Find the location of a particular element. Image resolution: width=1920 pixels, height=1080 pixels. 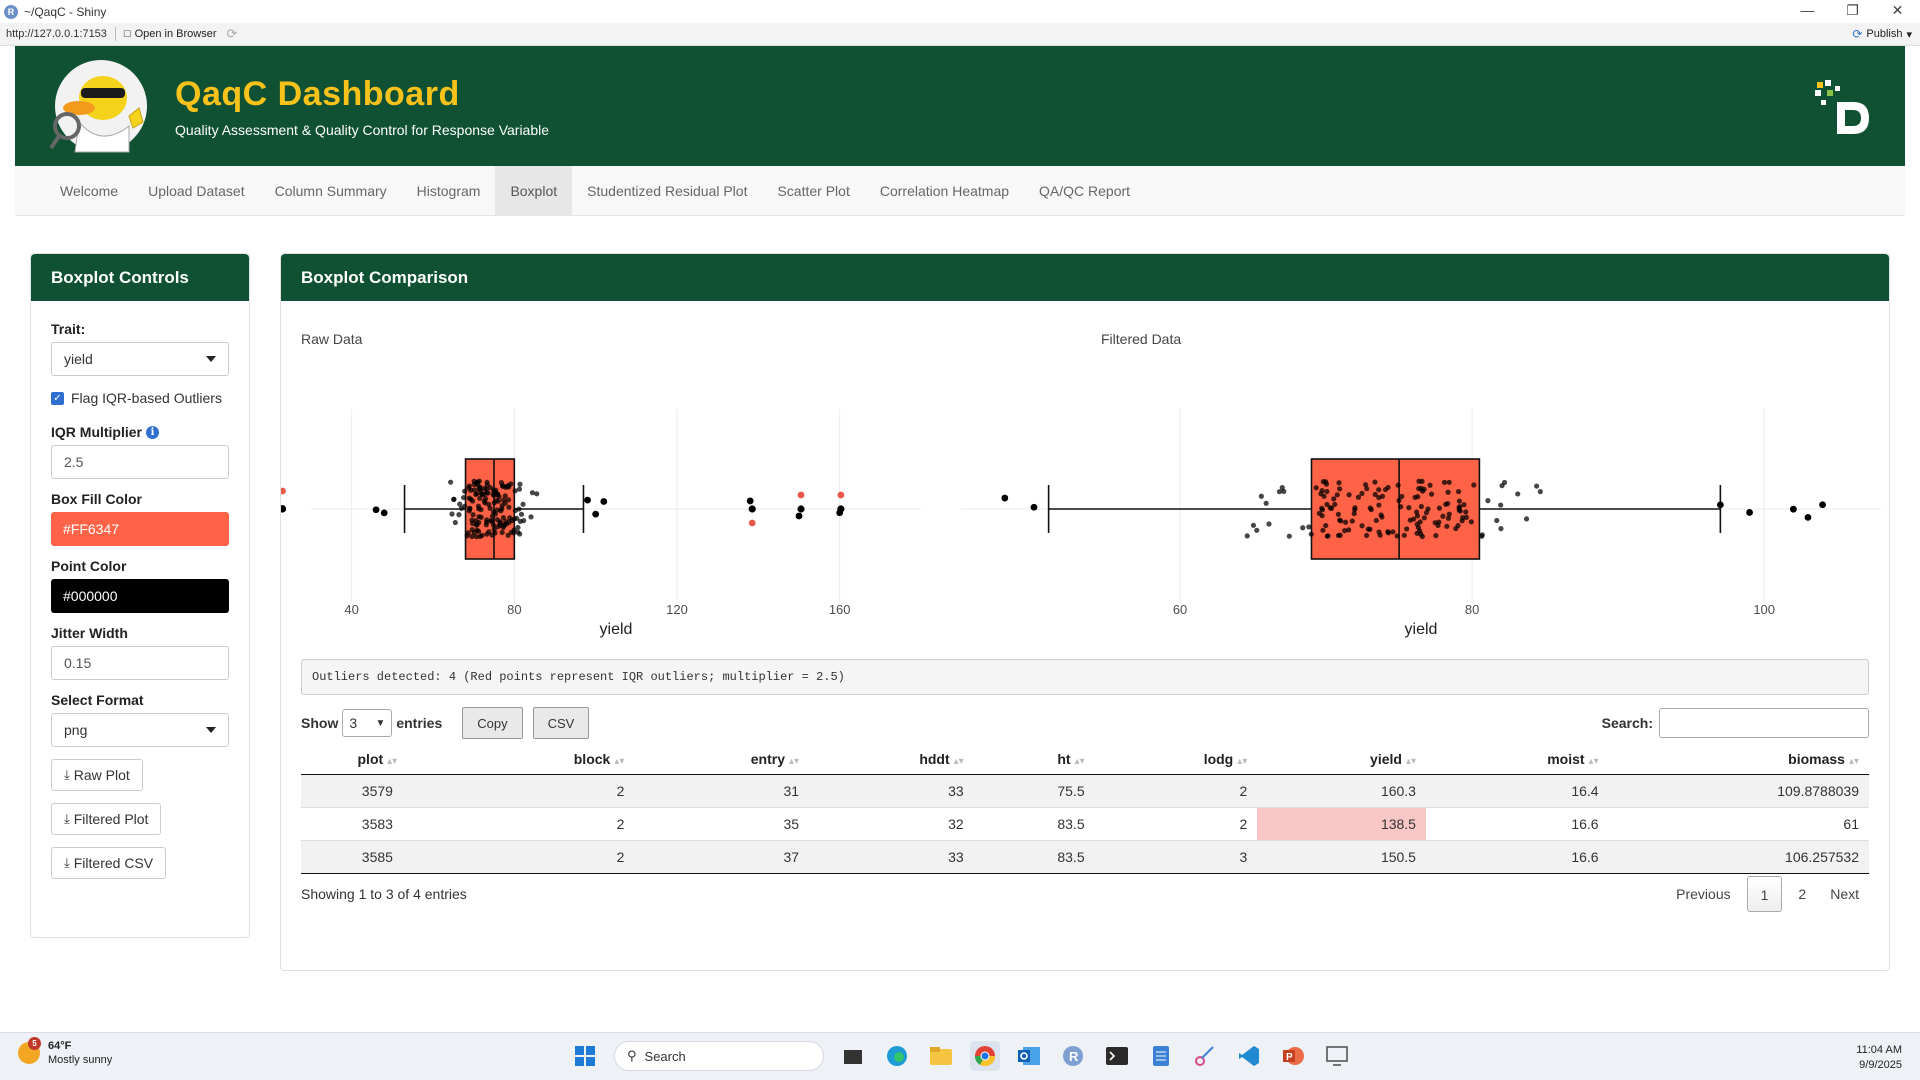

column-header-hddt: hddt ▴▾ is located at coordinates (891, 759).